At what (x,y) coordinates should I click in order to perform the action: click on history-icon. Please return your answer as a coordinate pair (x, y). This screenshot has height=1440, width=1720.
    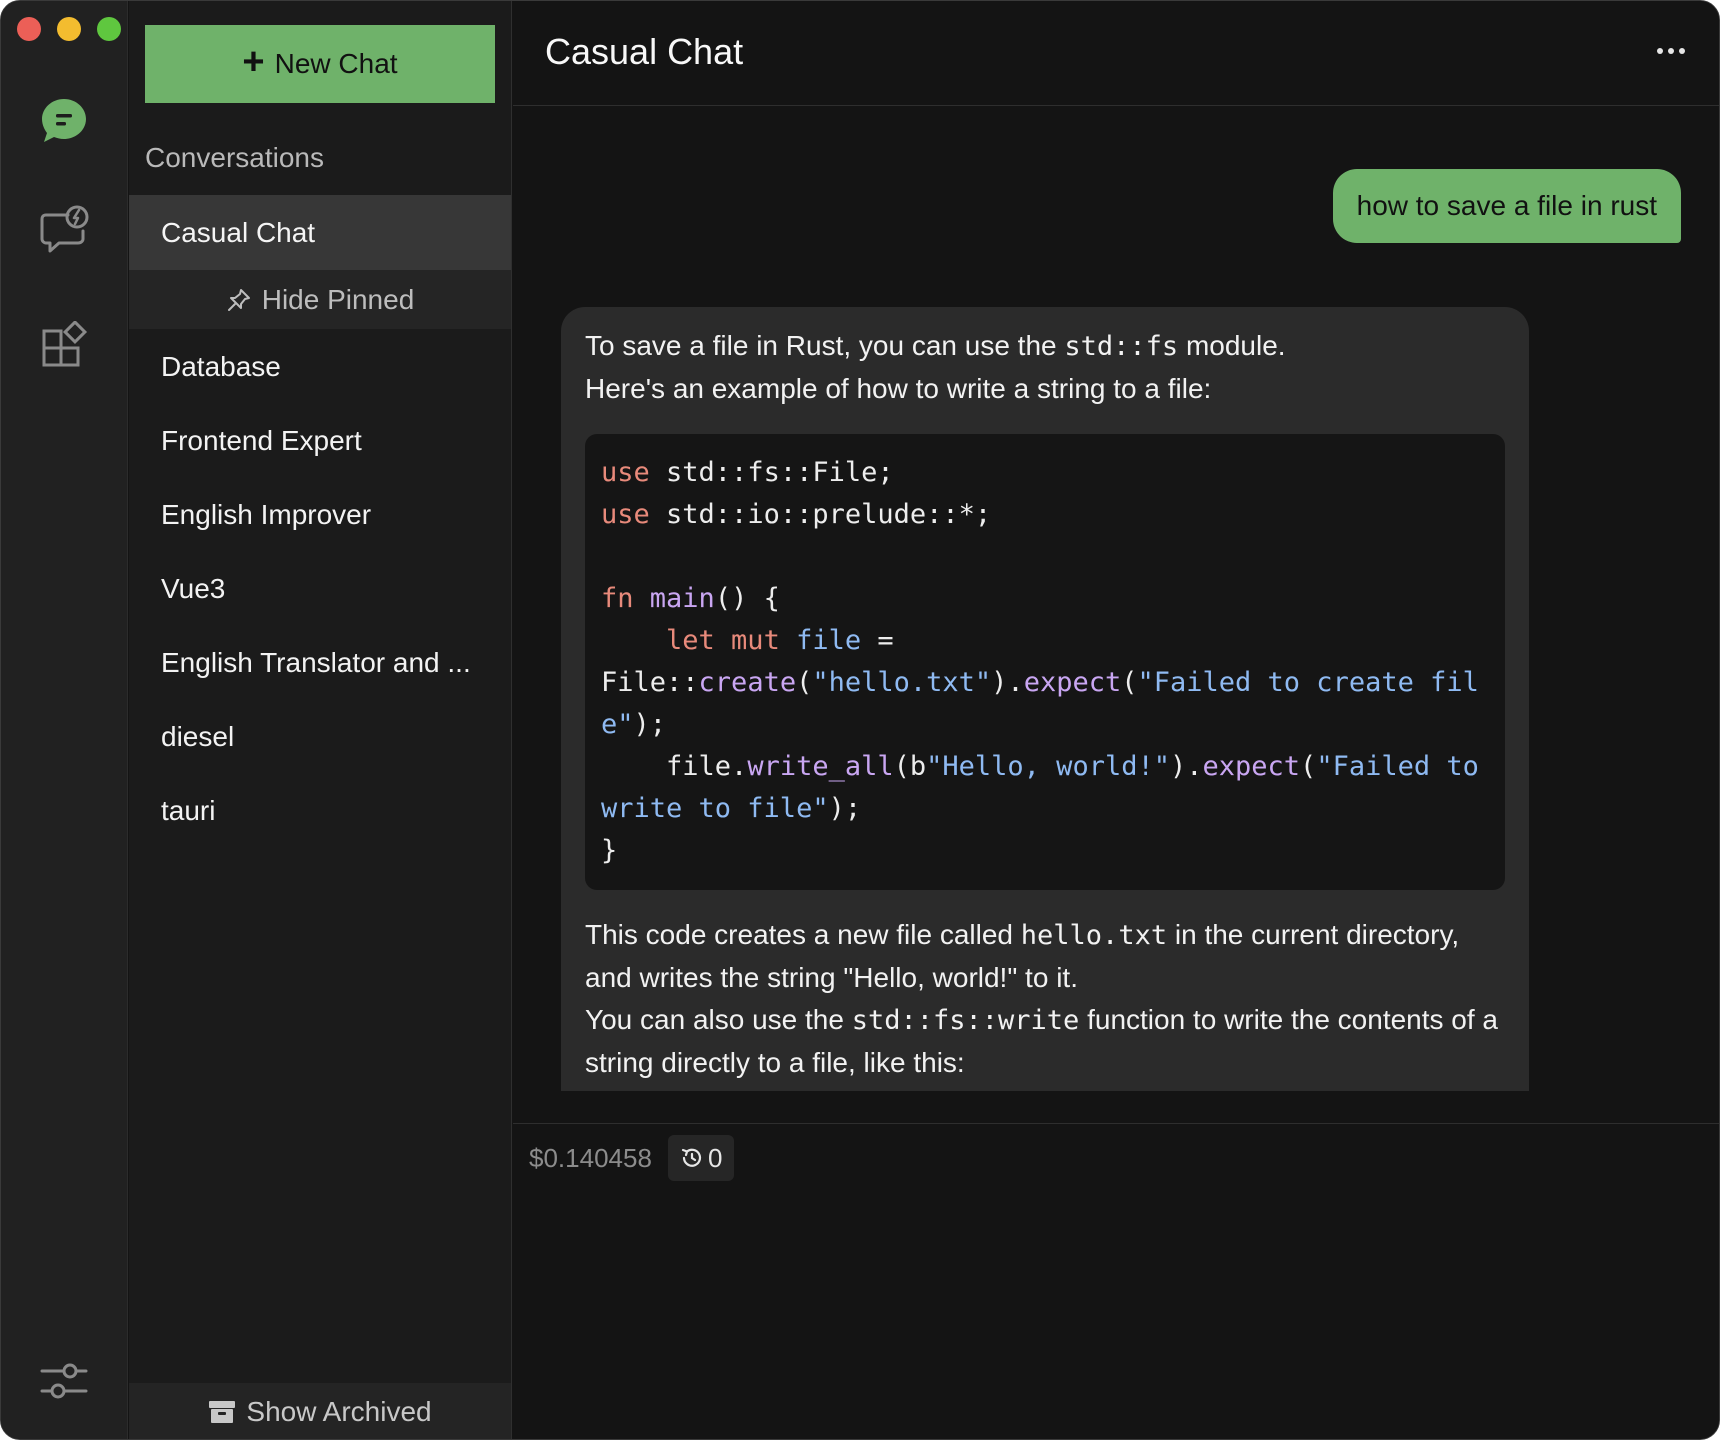
    Looking at the image, I should click on (691, 1157).